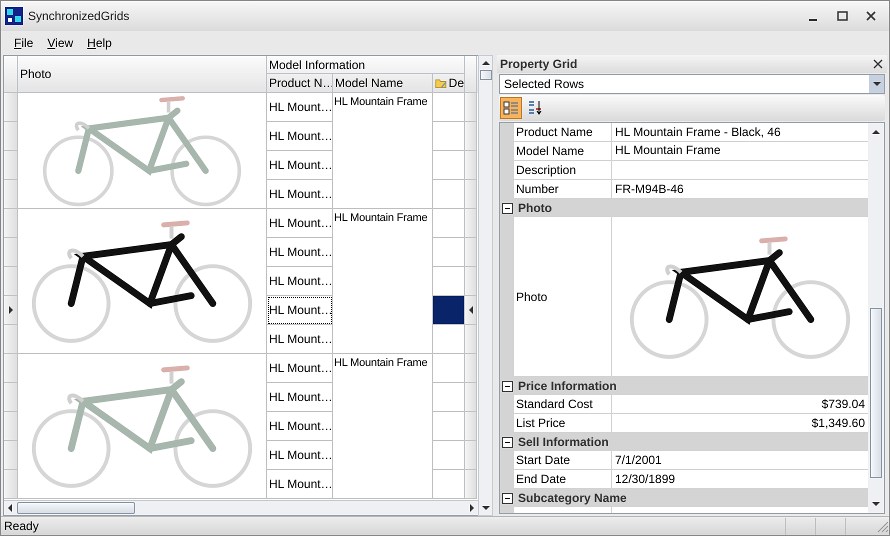 This screenshot has width=890, height=536. Describe the element at coordinates (563, 404) in the screenshot. I see `property-name: Standard Cost` at that location.